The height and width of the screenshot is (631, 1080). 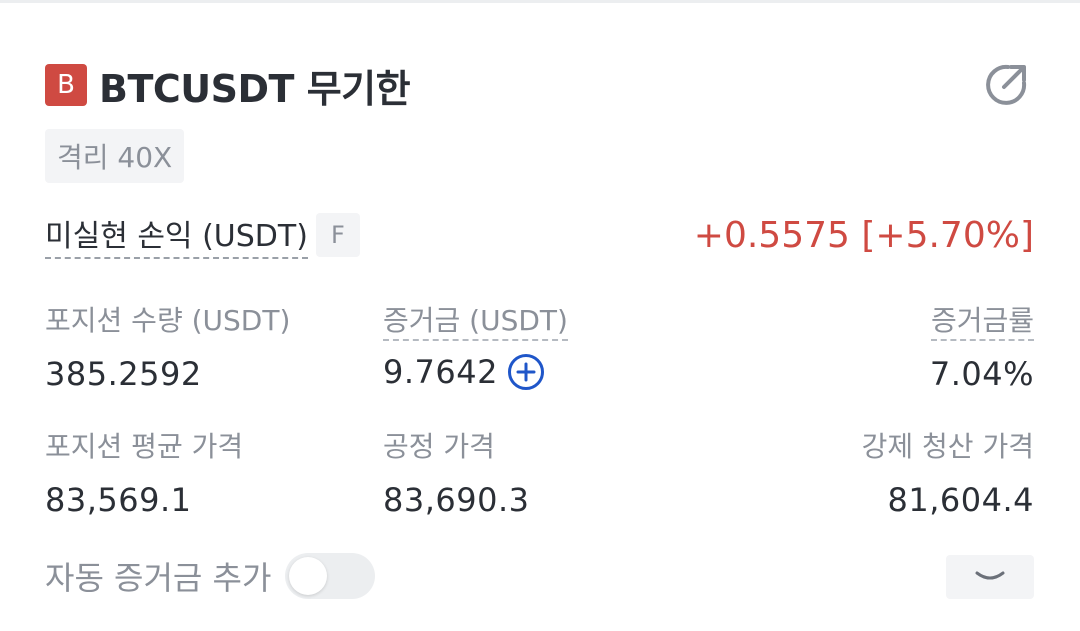 I want to click on position-header: B BTCUSDT 무기한, so click(x=228, y=86).